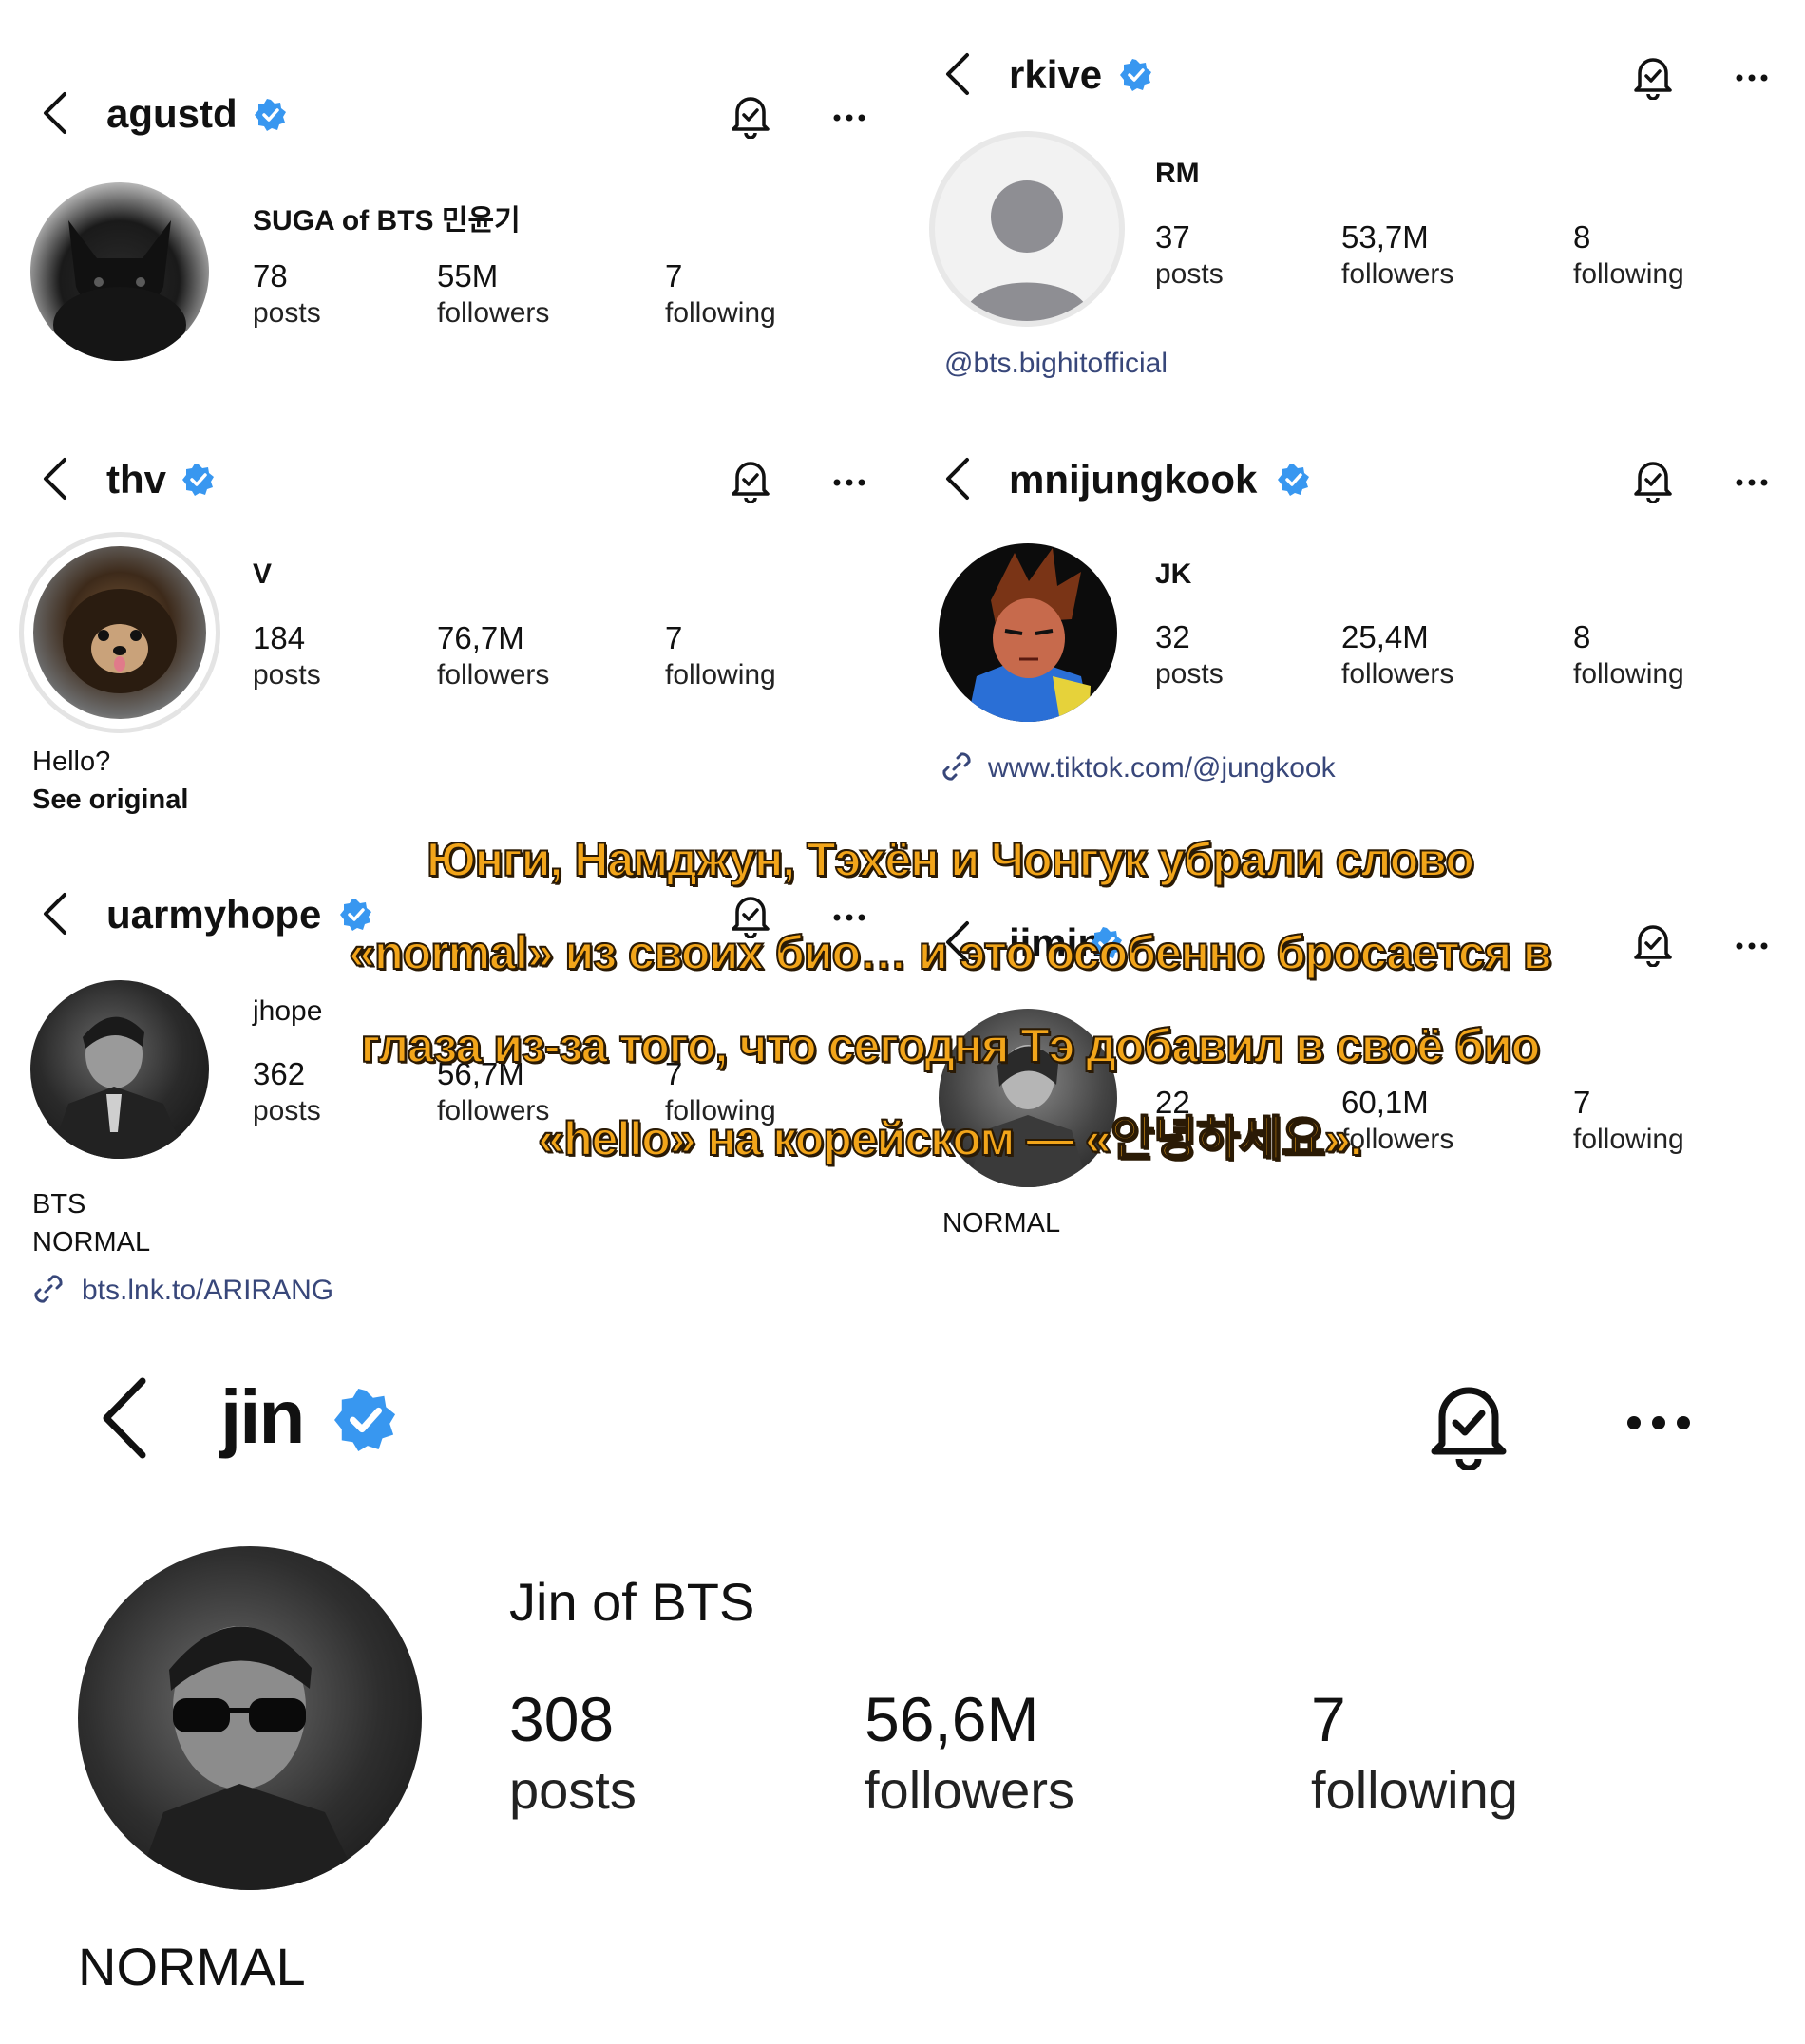 The image size is (1805, 2044). Describe the element at coordinates (172, 113) in the screenshot. I see `username: agustd` at that location.